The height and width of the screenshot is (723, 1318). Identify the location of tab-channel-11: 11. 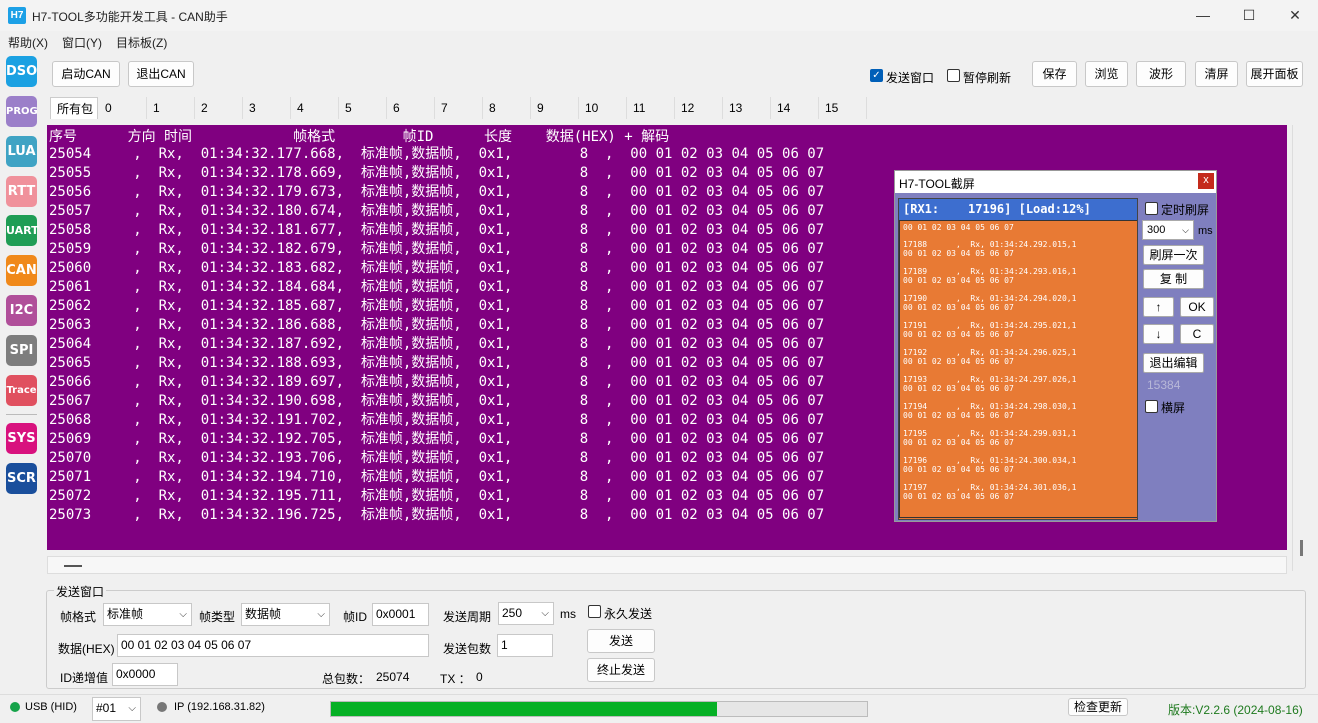
(651, 108).